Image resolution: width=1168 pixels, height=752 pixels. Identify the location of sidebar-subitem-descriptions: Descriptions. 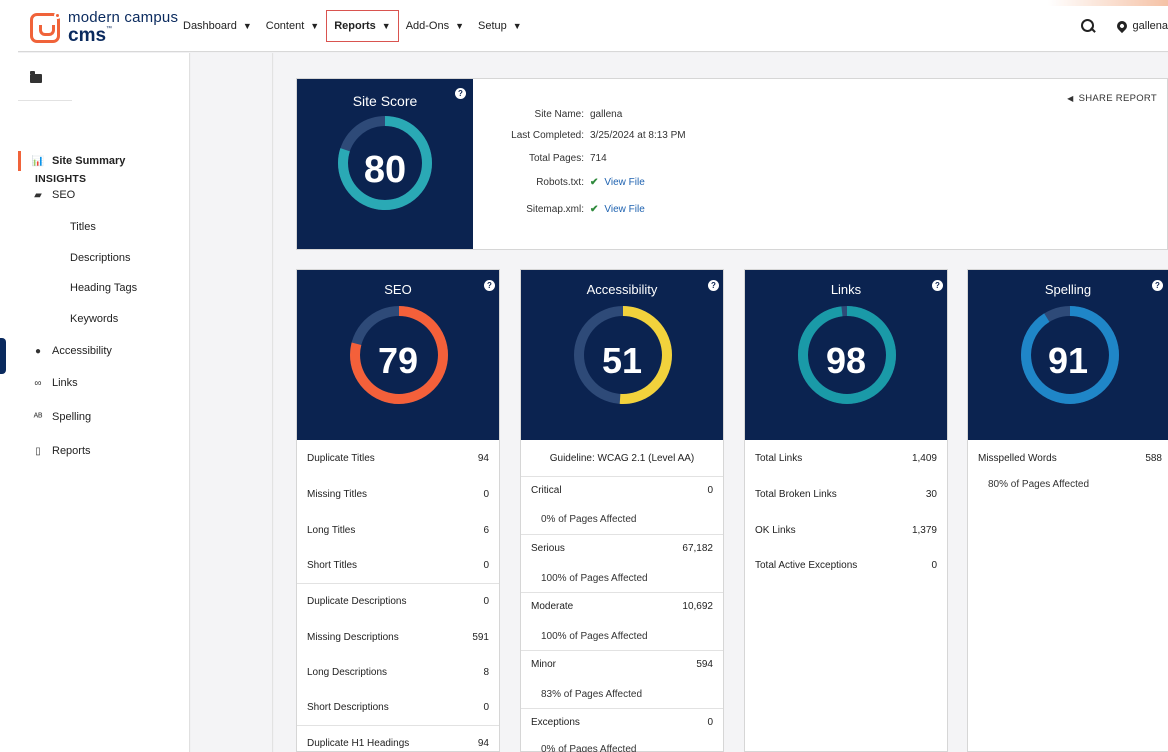
(100, 258).